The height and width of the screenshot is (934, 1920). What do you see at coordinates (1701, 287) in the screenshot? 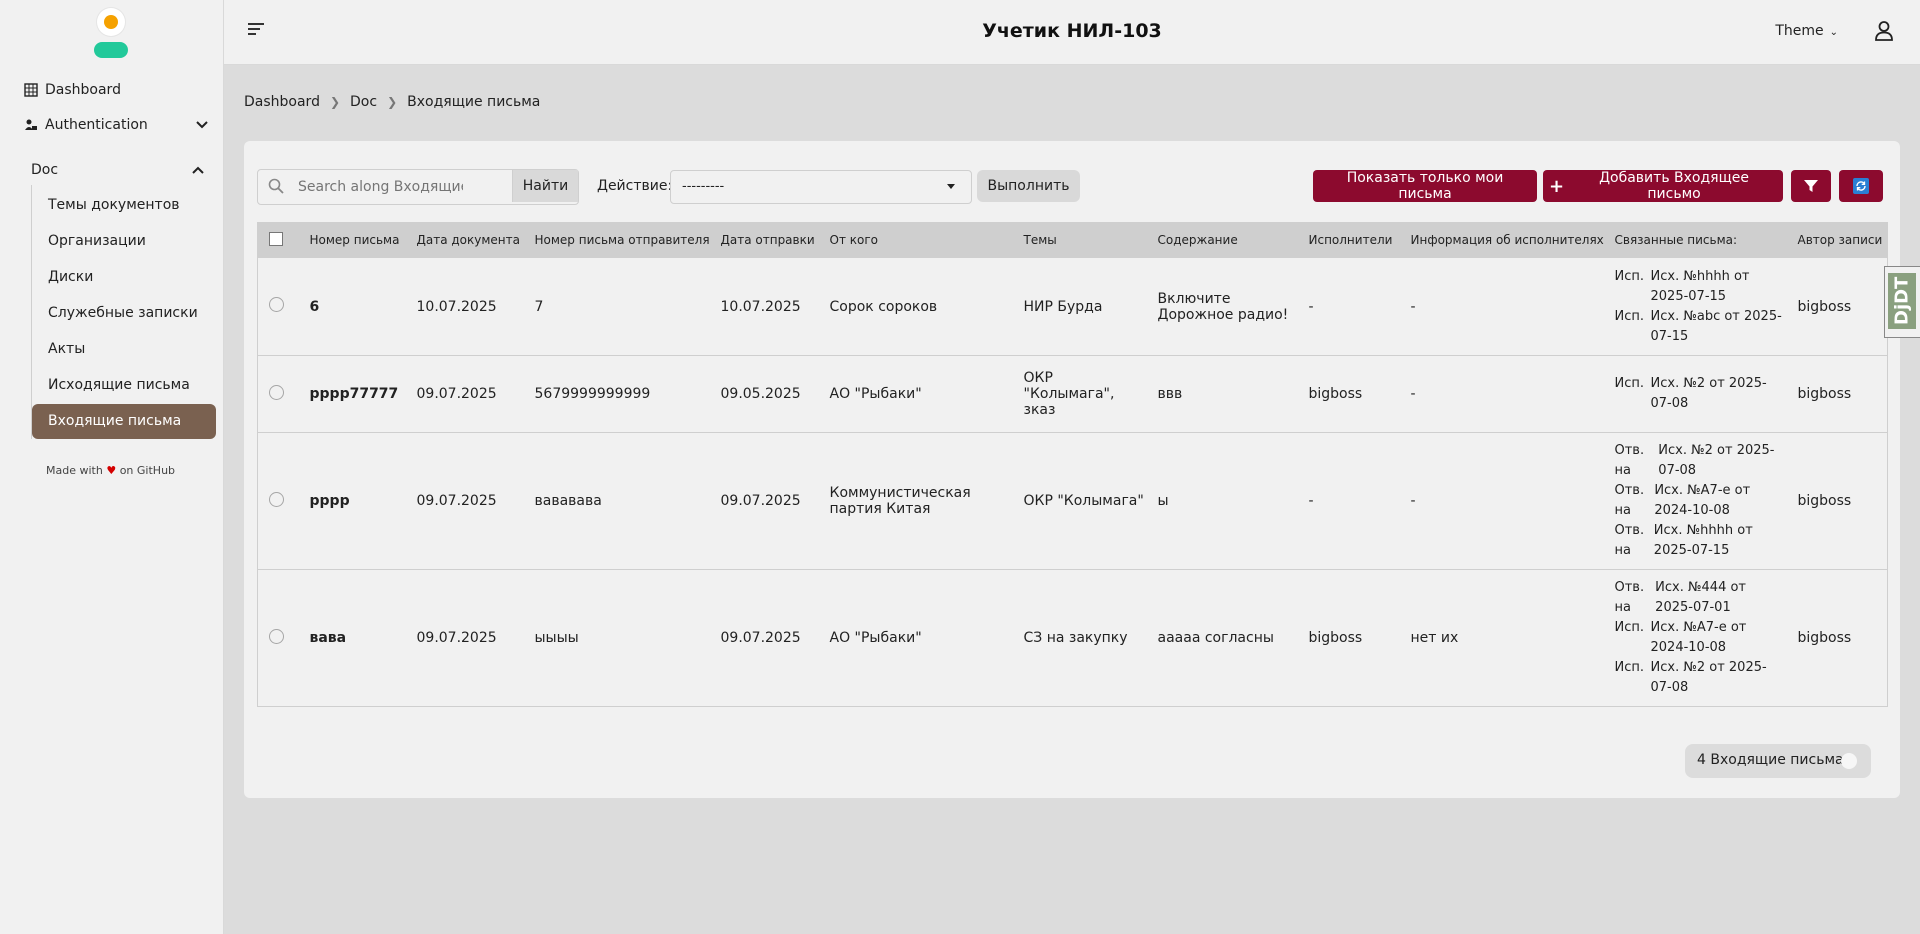
I see `related-letter-link: Исп. Исх. №hhhh от 2025-07-15` at bounding box center [1701, 287].